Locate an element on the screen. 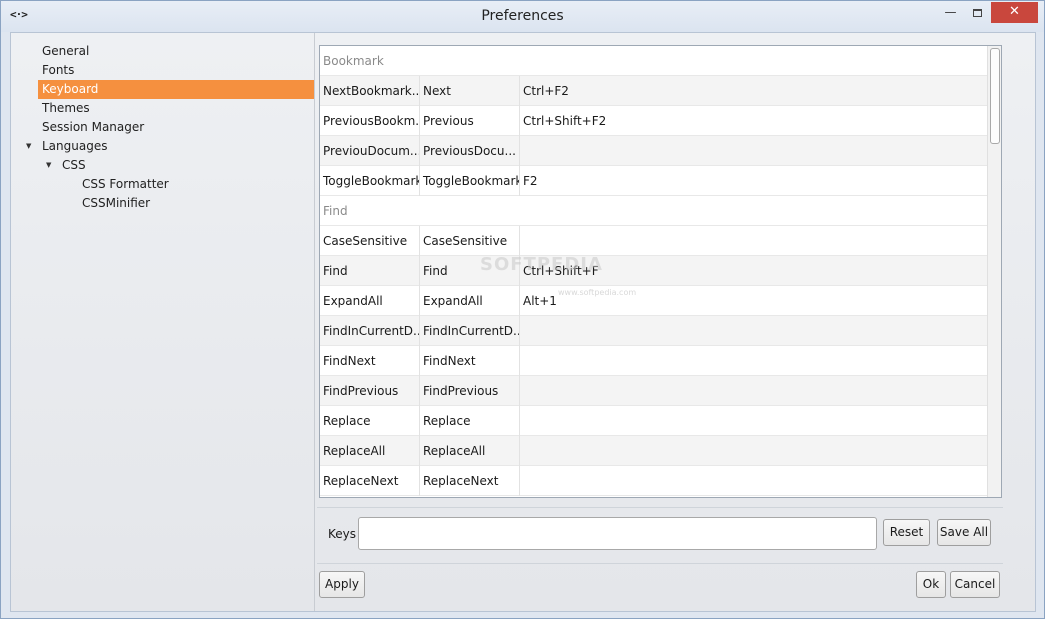 The width and height of the screenshot is (1045, 619). tree-item-keyboard: Keyboard is located at coordinates (176, 89).